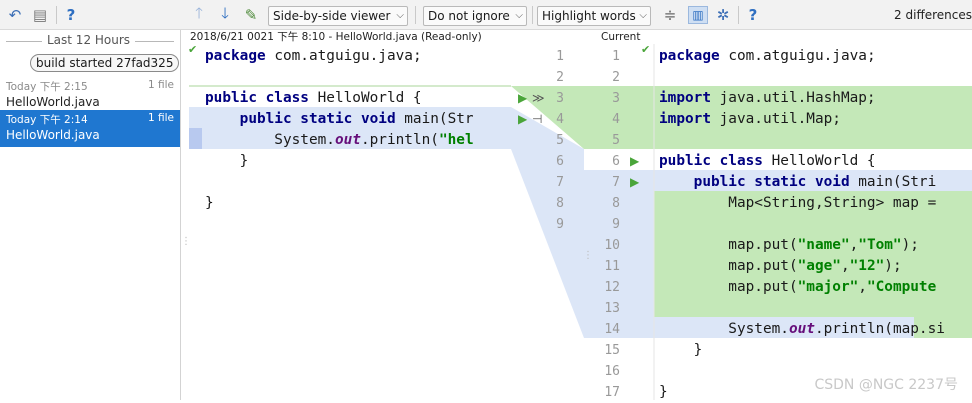 The image size is (972, 403). Describe the element at coordinates (105, 63) in the screenshot. I see `build-label-badge: build started 27fad325` at that location.